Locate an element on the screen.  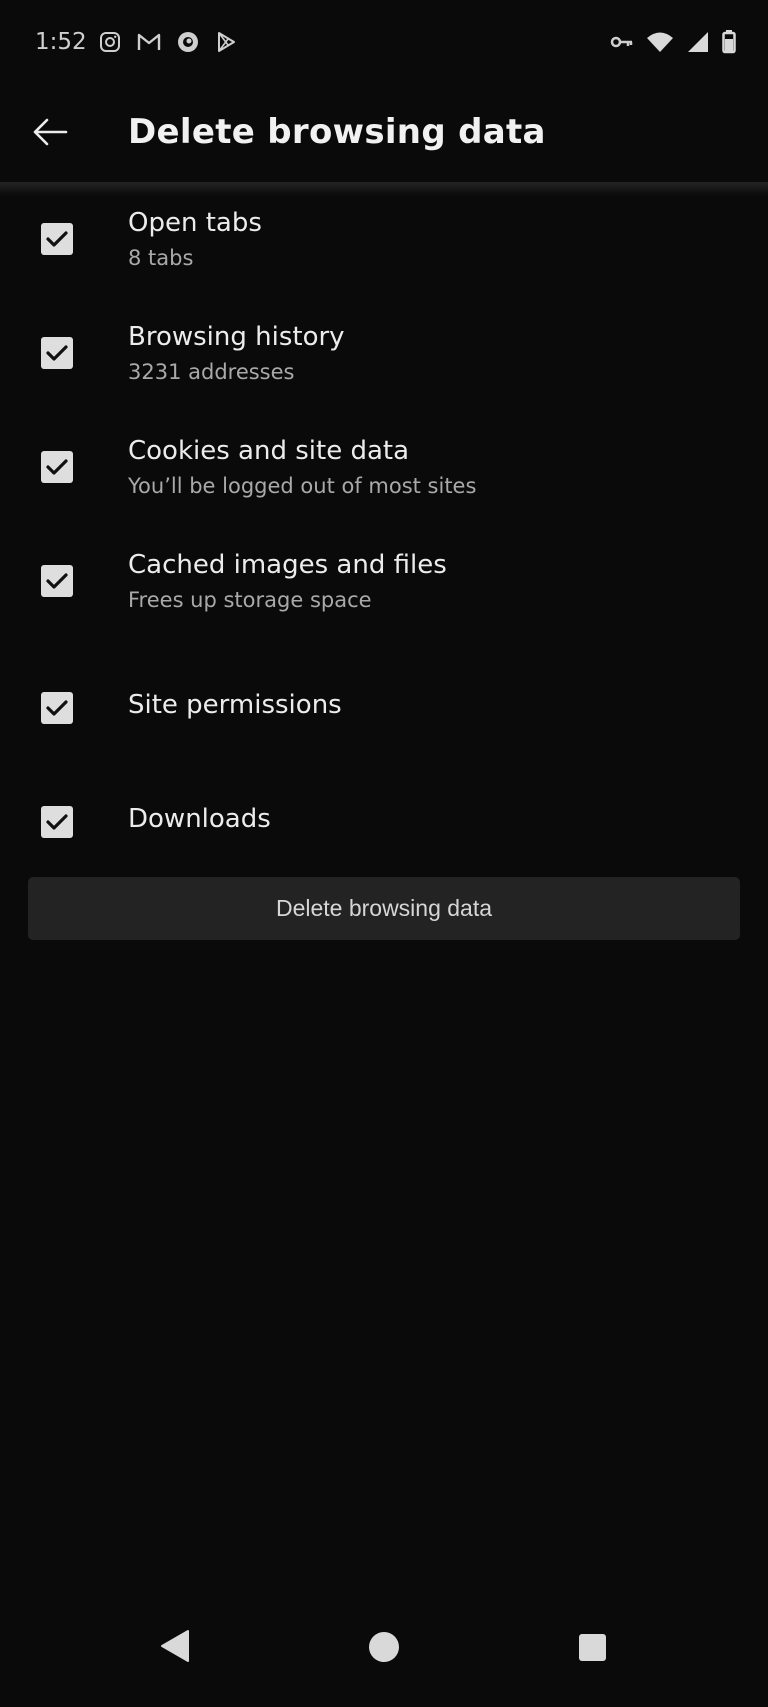
option-browsing-history: Browsing history 3231 addresses is located at coordinates (384, 367).